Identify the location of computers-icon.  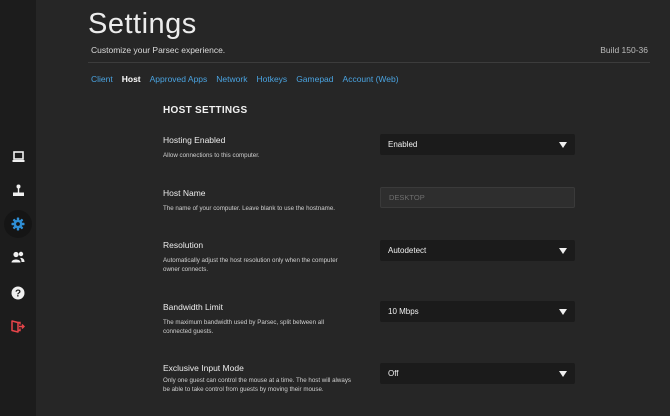
(18, 157).